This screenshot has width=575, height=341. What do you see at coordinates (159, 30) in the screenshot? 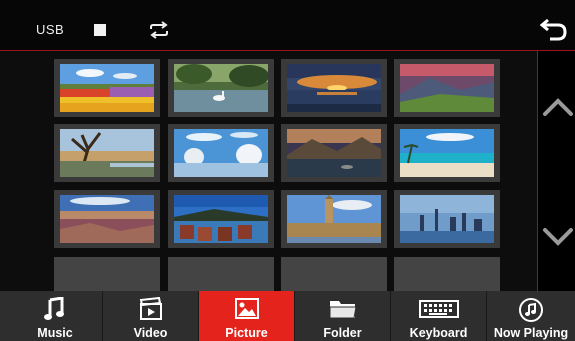
I see `repeat-icon` at bounding box center [159, 30].